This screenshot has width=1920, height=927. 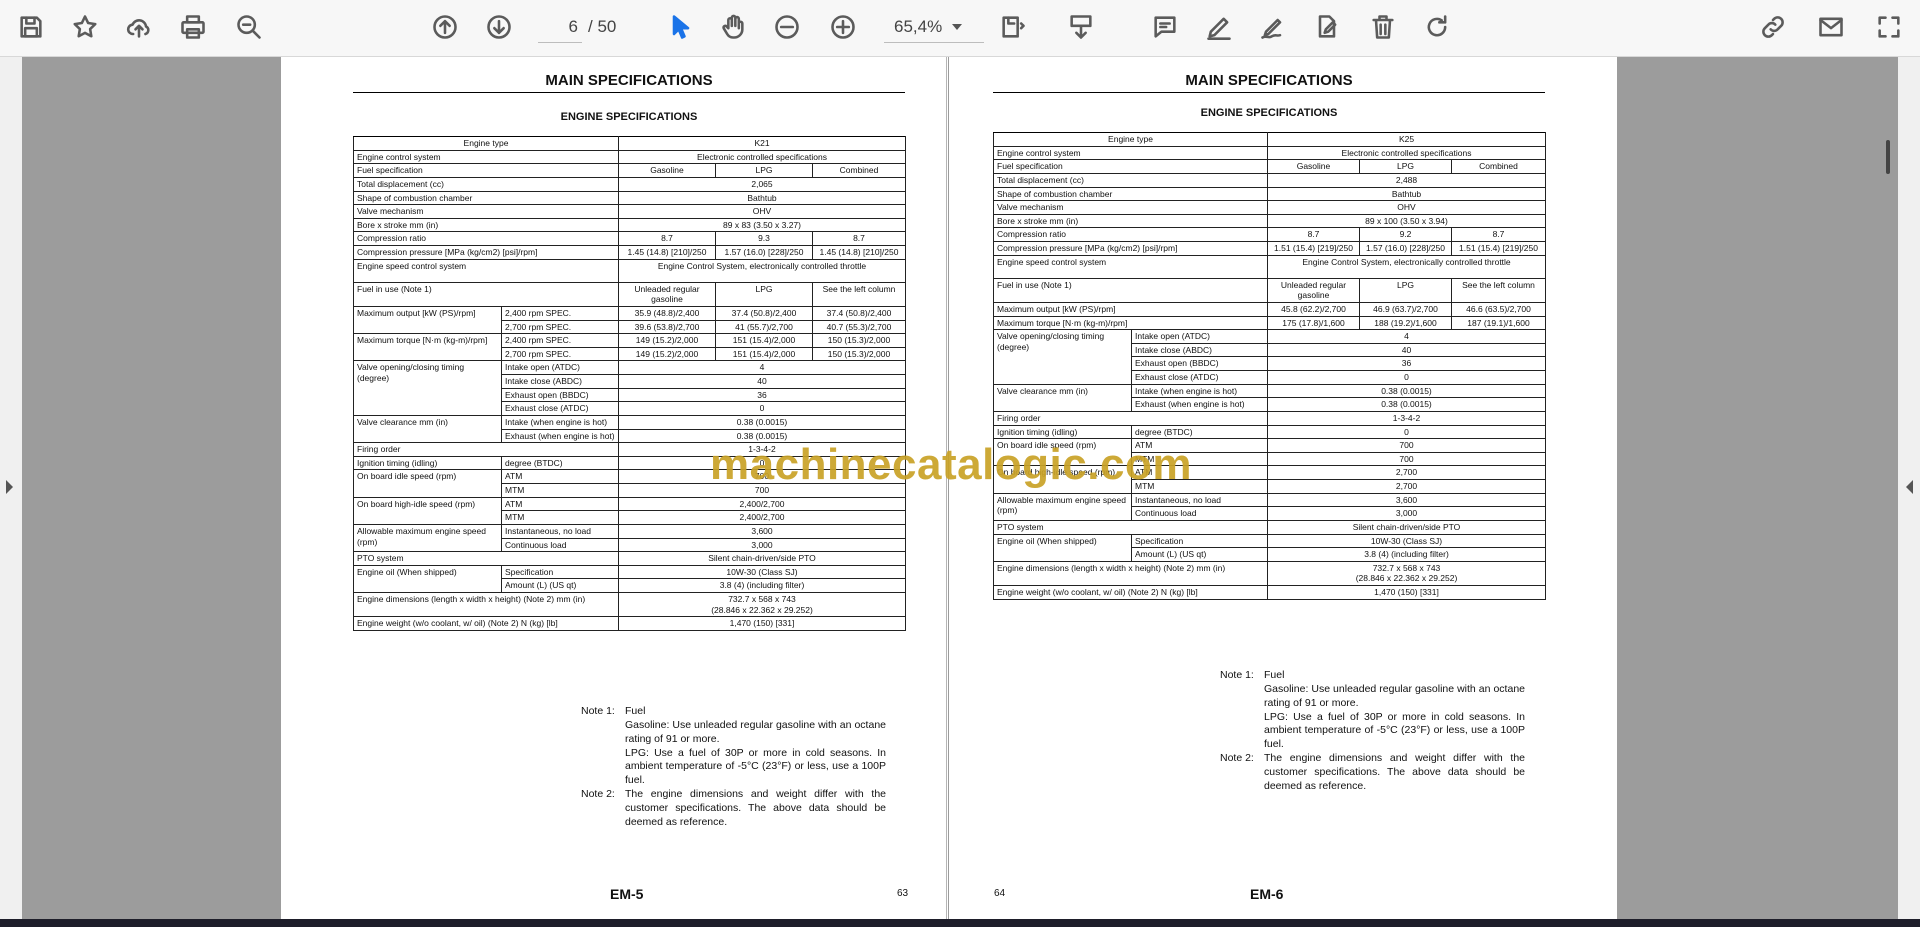 I want to click on table-cell: LPG, so click(x=1405, y=290).